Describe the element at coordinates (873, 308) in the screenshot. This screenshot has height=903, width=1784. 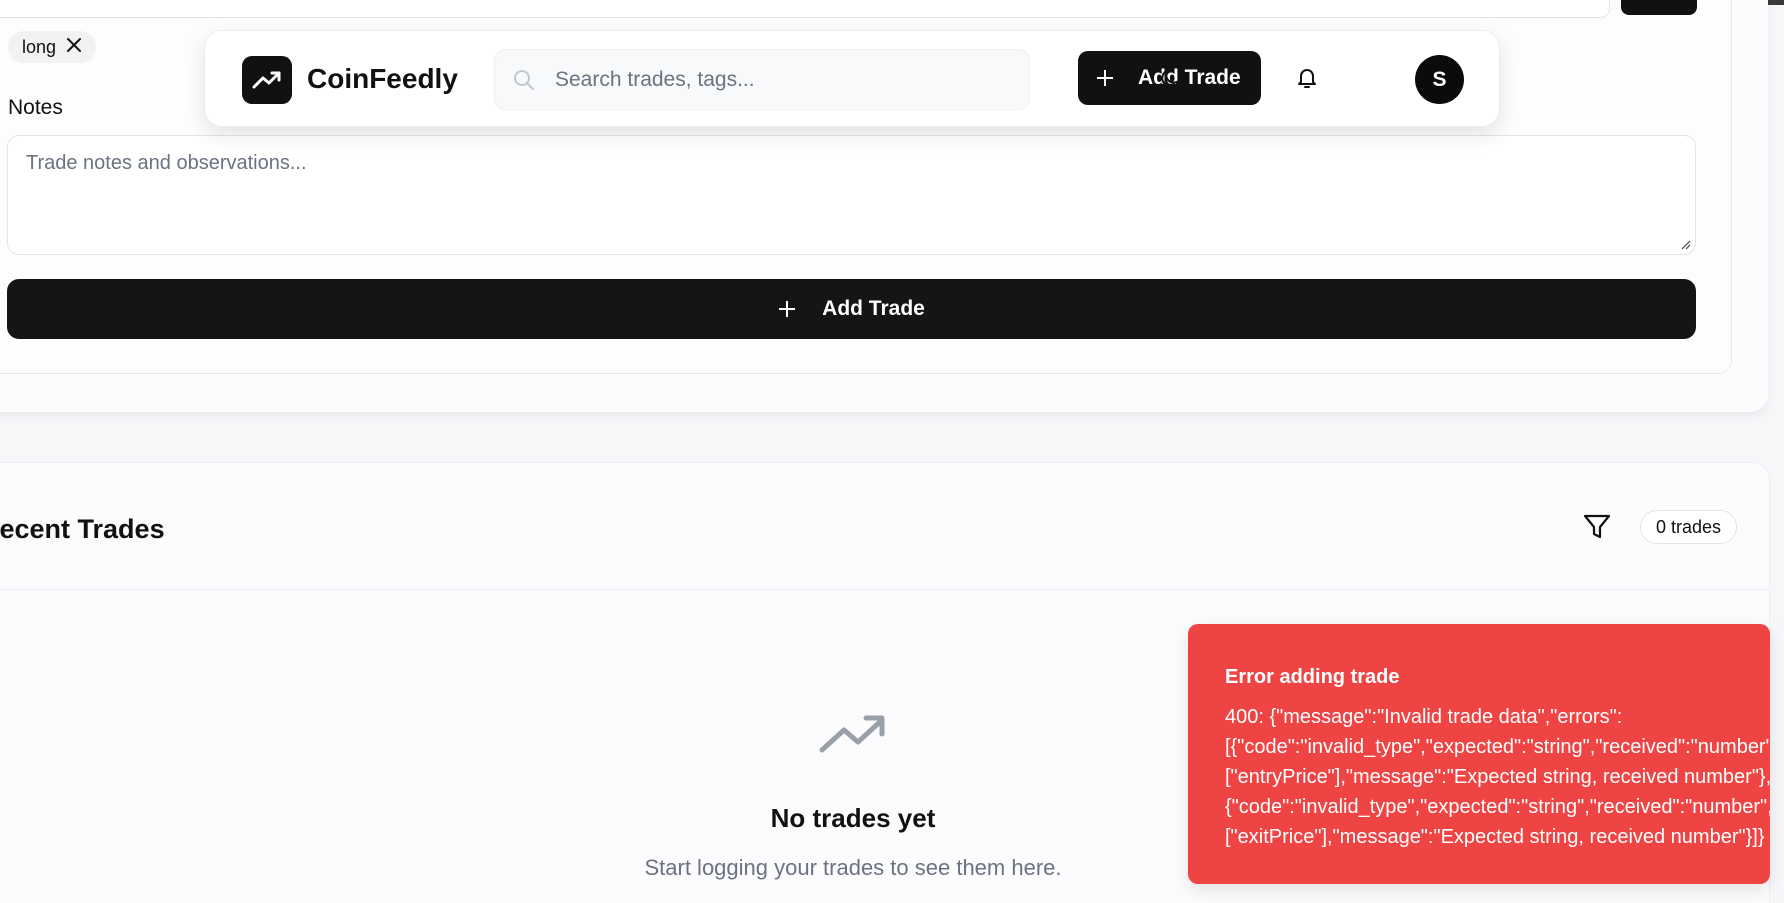
I see `submit-add-trade-label: Add Trade` at that location.